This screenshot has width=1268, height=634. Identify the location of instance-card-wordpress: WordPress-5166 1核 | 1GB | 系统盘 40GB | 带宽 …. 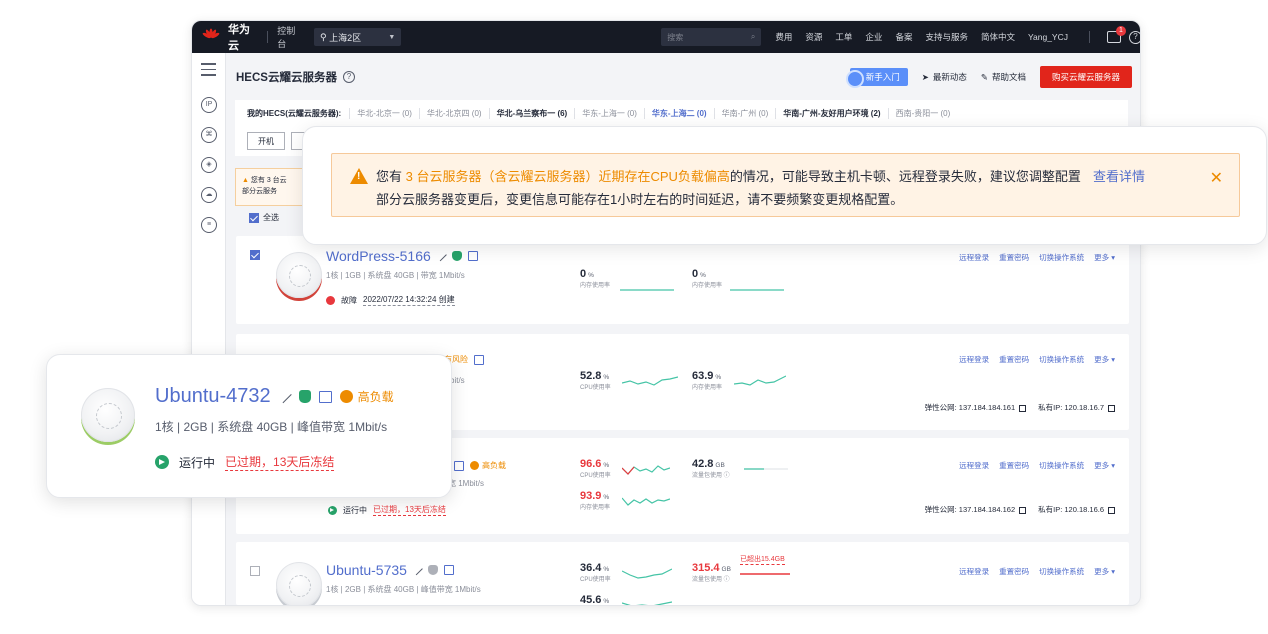
(682, 280).